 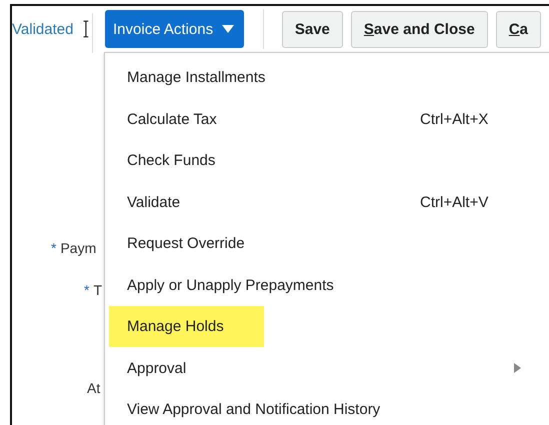 What do you see at coordinates (327, 327) in the screenshot?
I see `menu-item: Manage Holds` at bounding box center [327, 327].